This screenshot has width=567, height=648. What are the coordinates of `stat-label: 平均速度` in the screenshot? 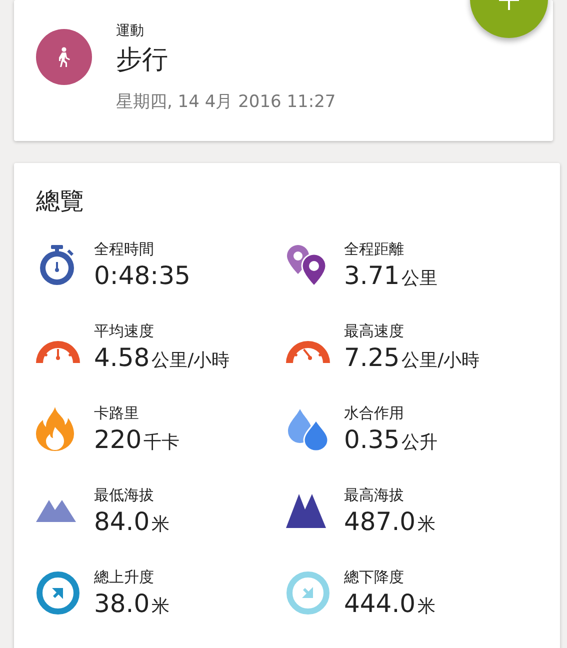 It's located at (124, 331).